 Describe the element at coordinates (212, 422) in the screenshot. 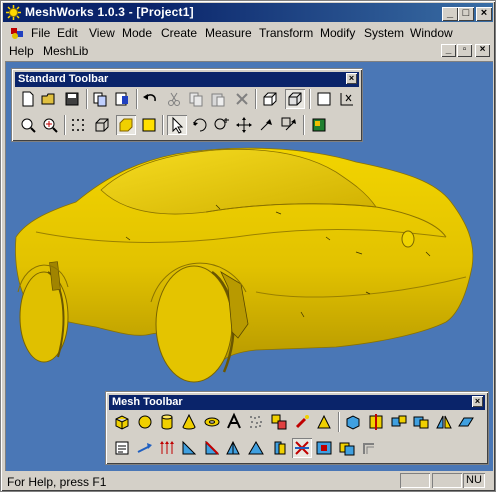

I see `torus-icon` at that location.